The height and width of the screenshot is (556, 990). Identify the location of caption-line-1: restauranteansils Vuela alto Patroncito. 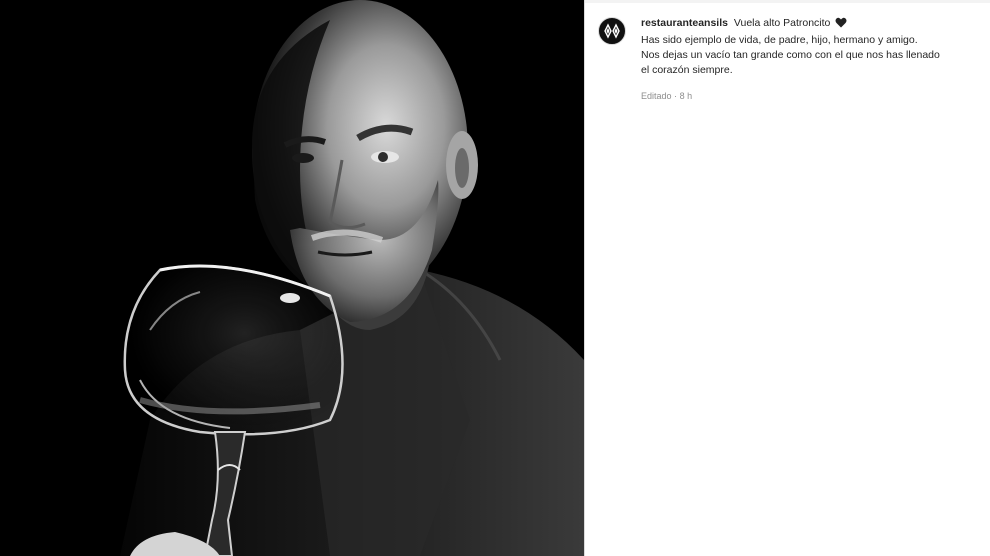
(790, 24).